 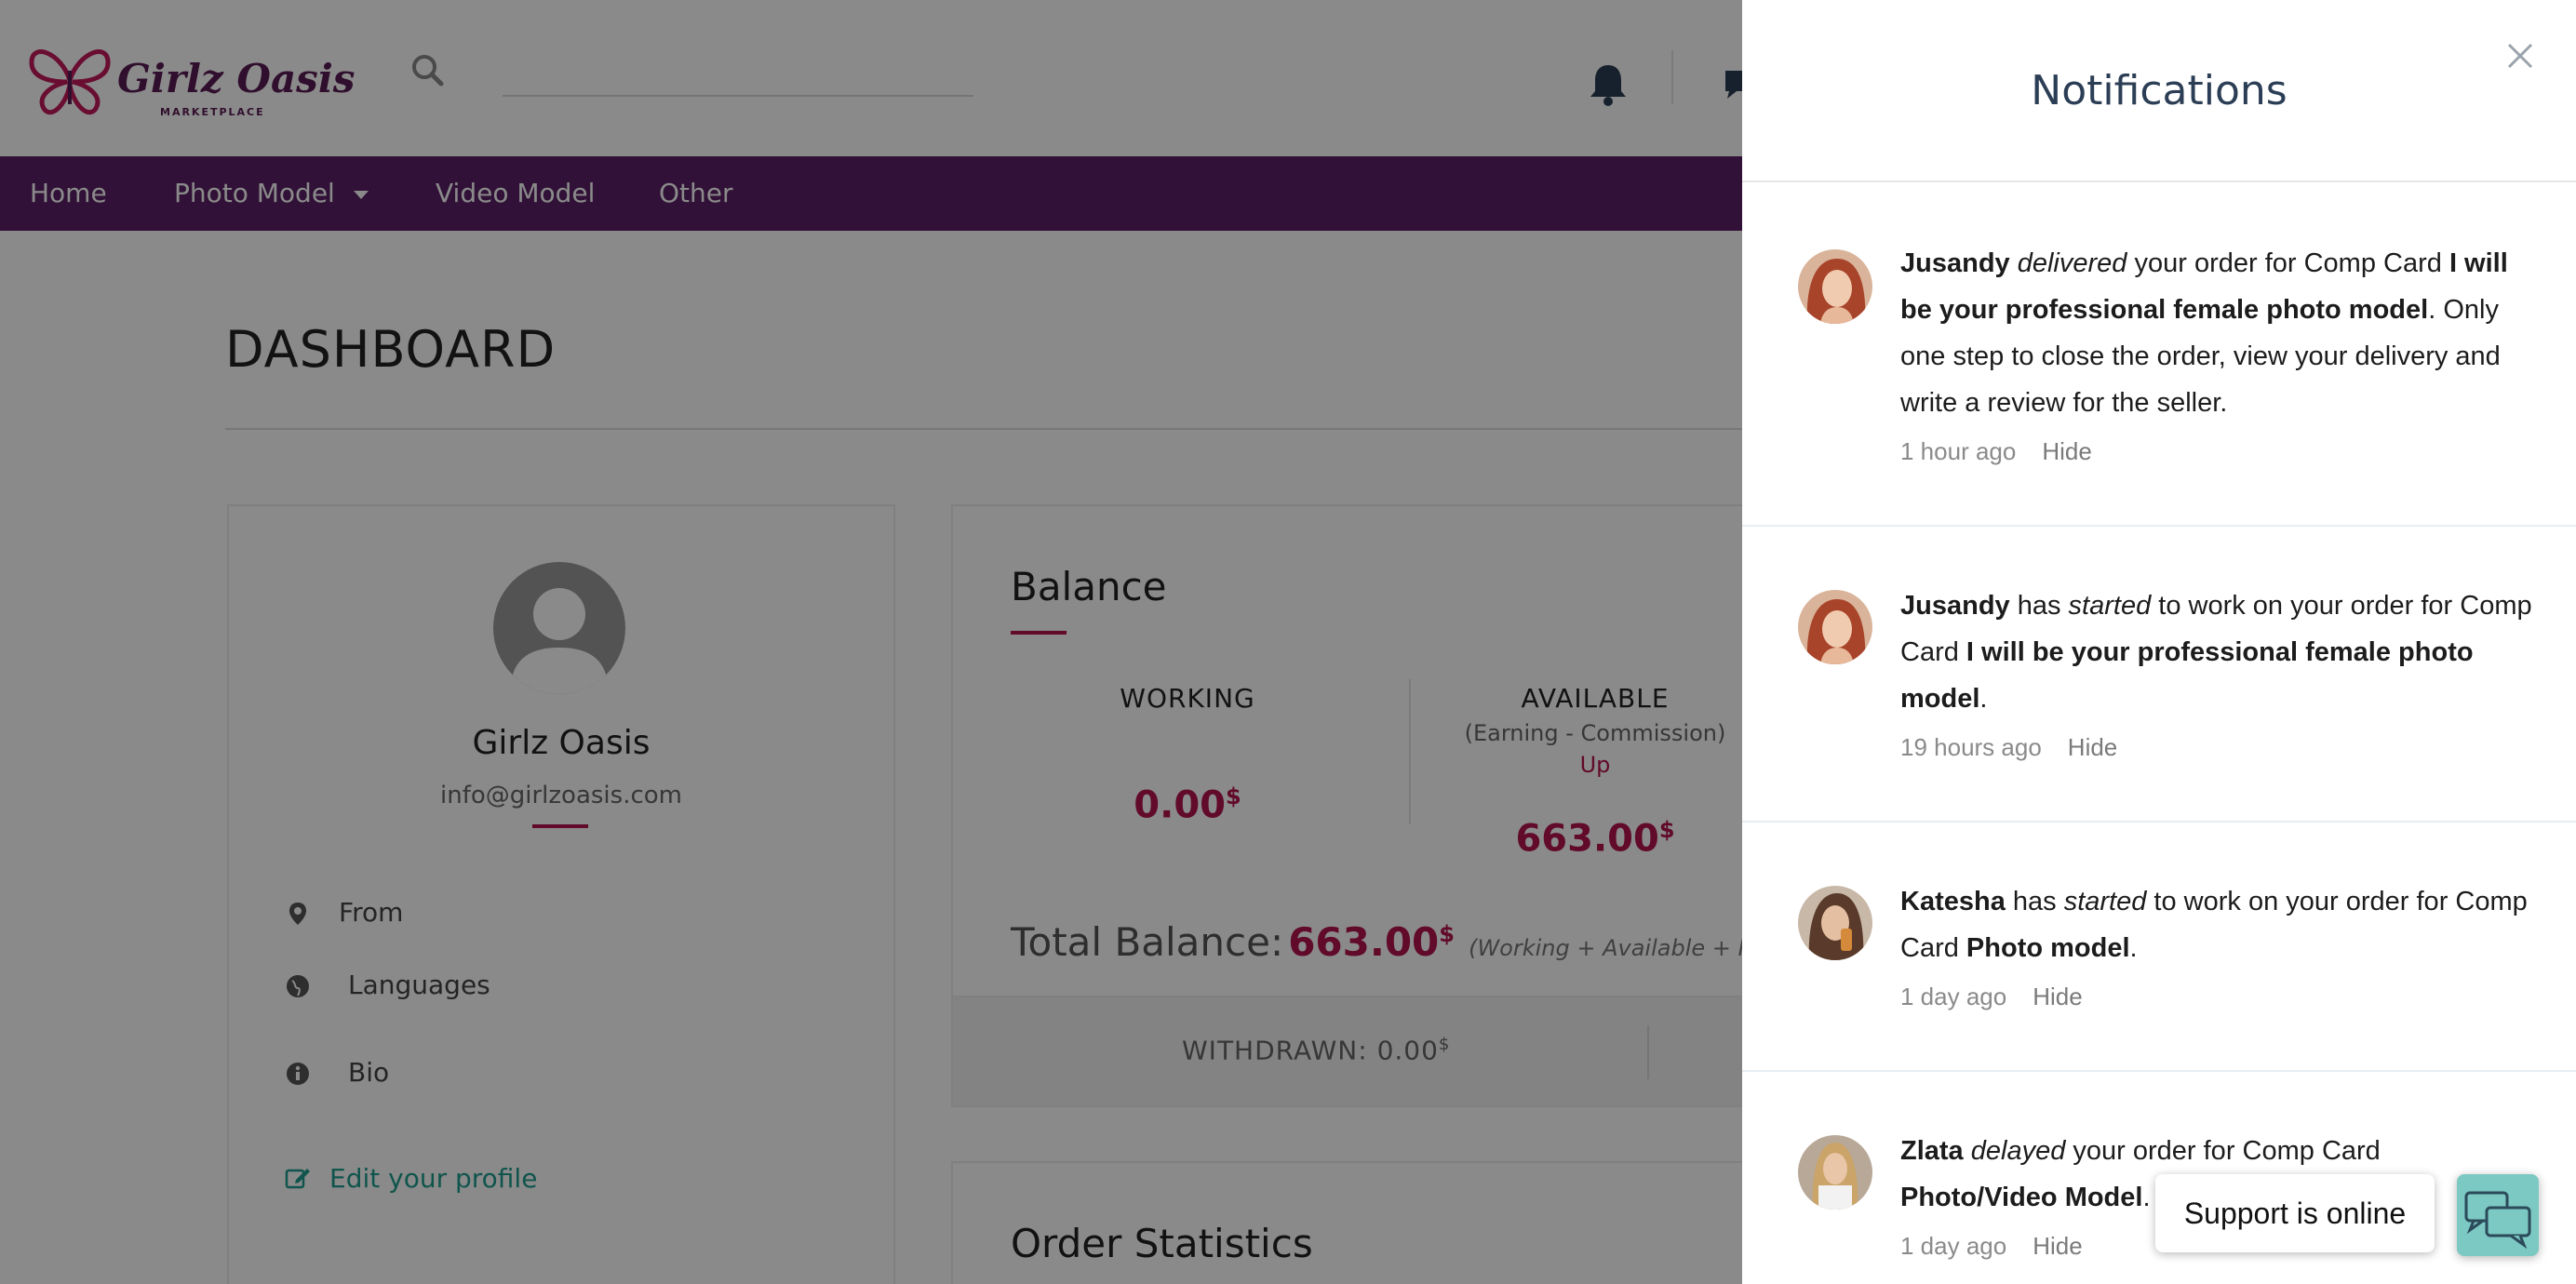 I want to click on notification-meta: 19 hours ago Hide, so click(x=2008, y=747).